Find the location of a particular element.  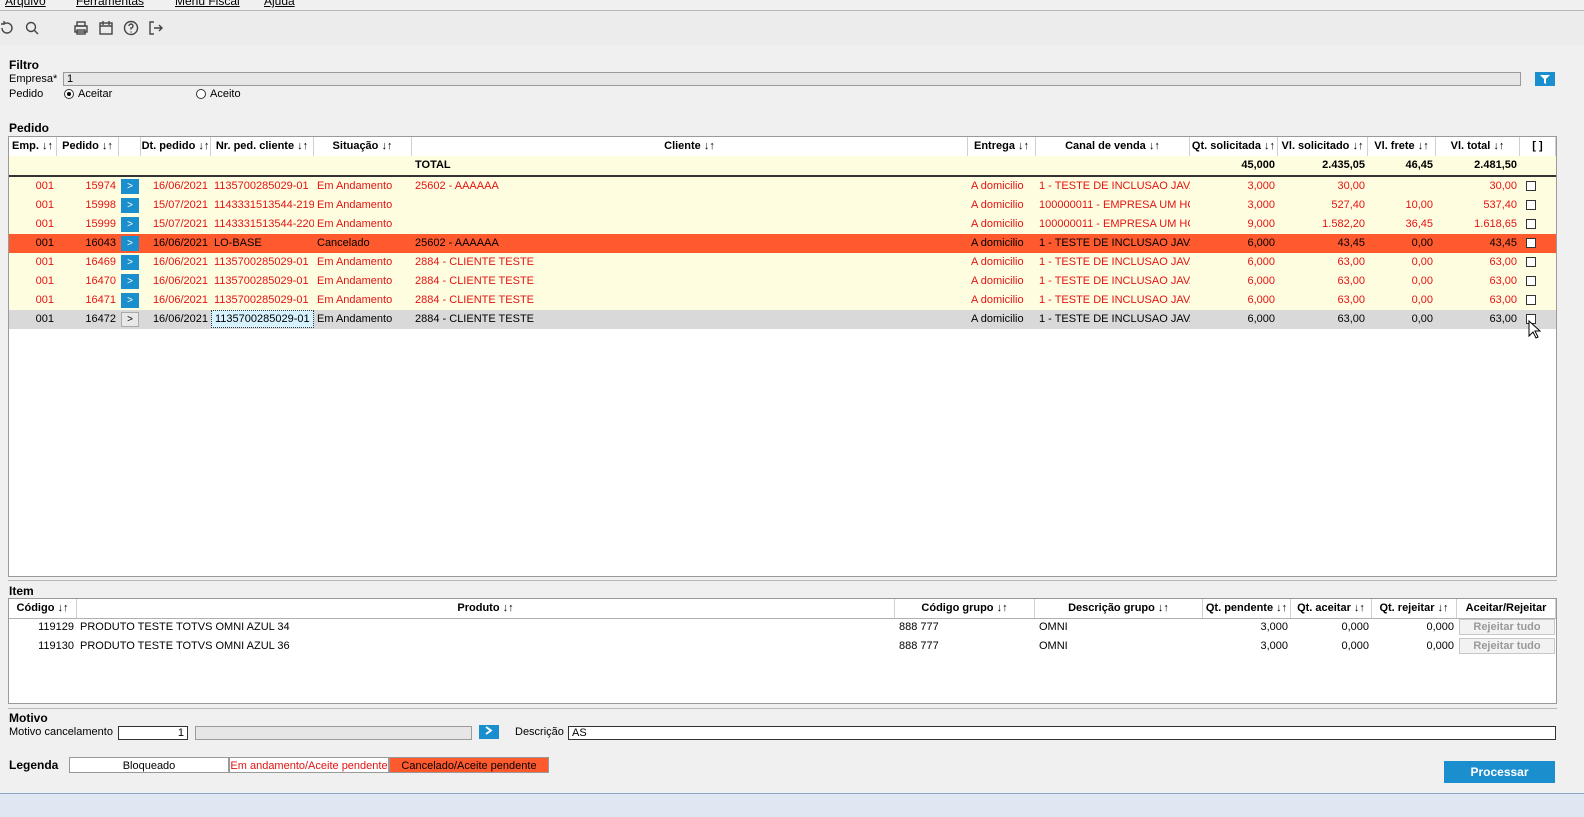

vl-solicitado-cell: 527,40 is located at coordinates (1348, 205).